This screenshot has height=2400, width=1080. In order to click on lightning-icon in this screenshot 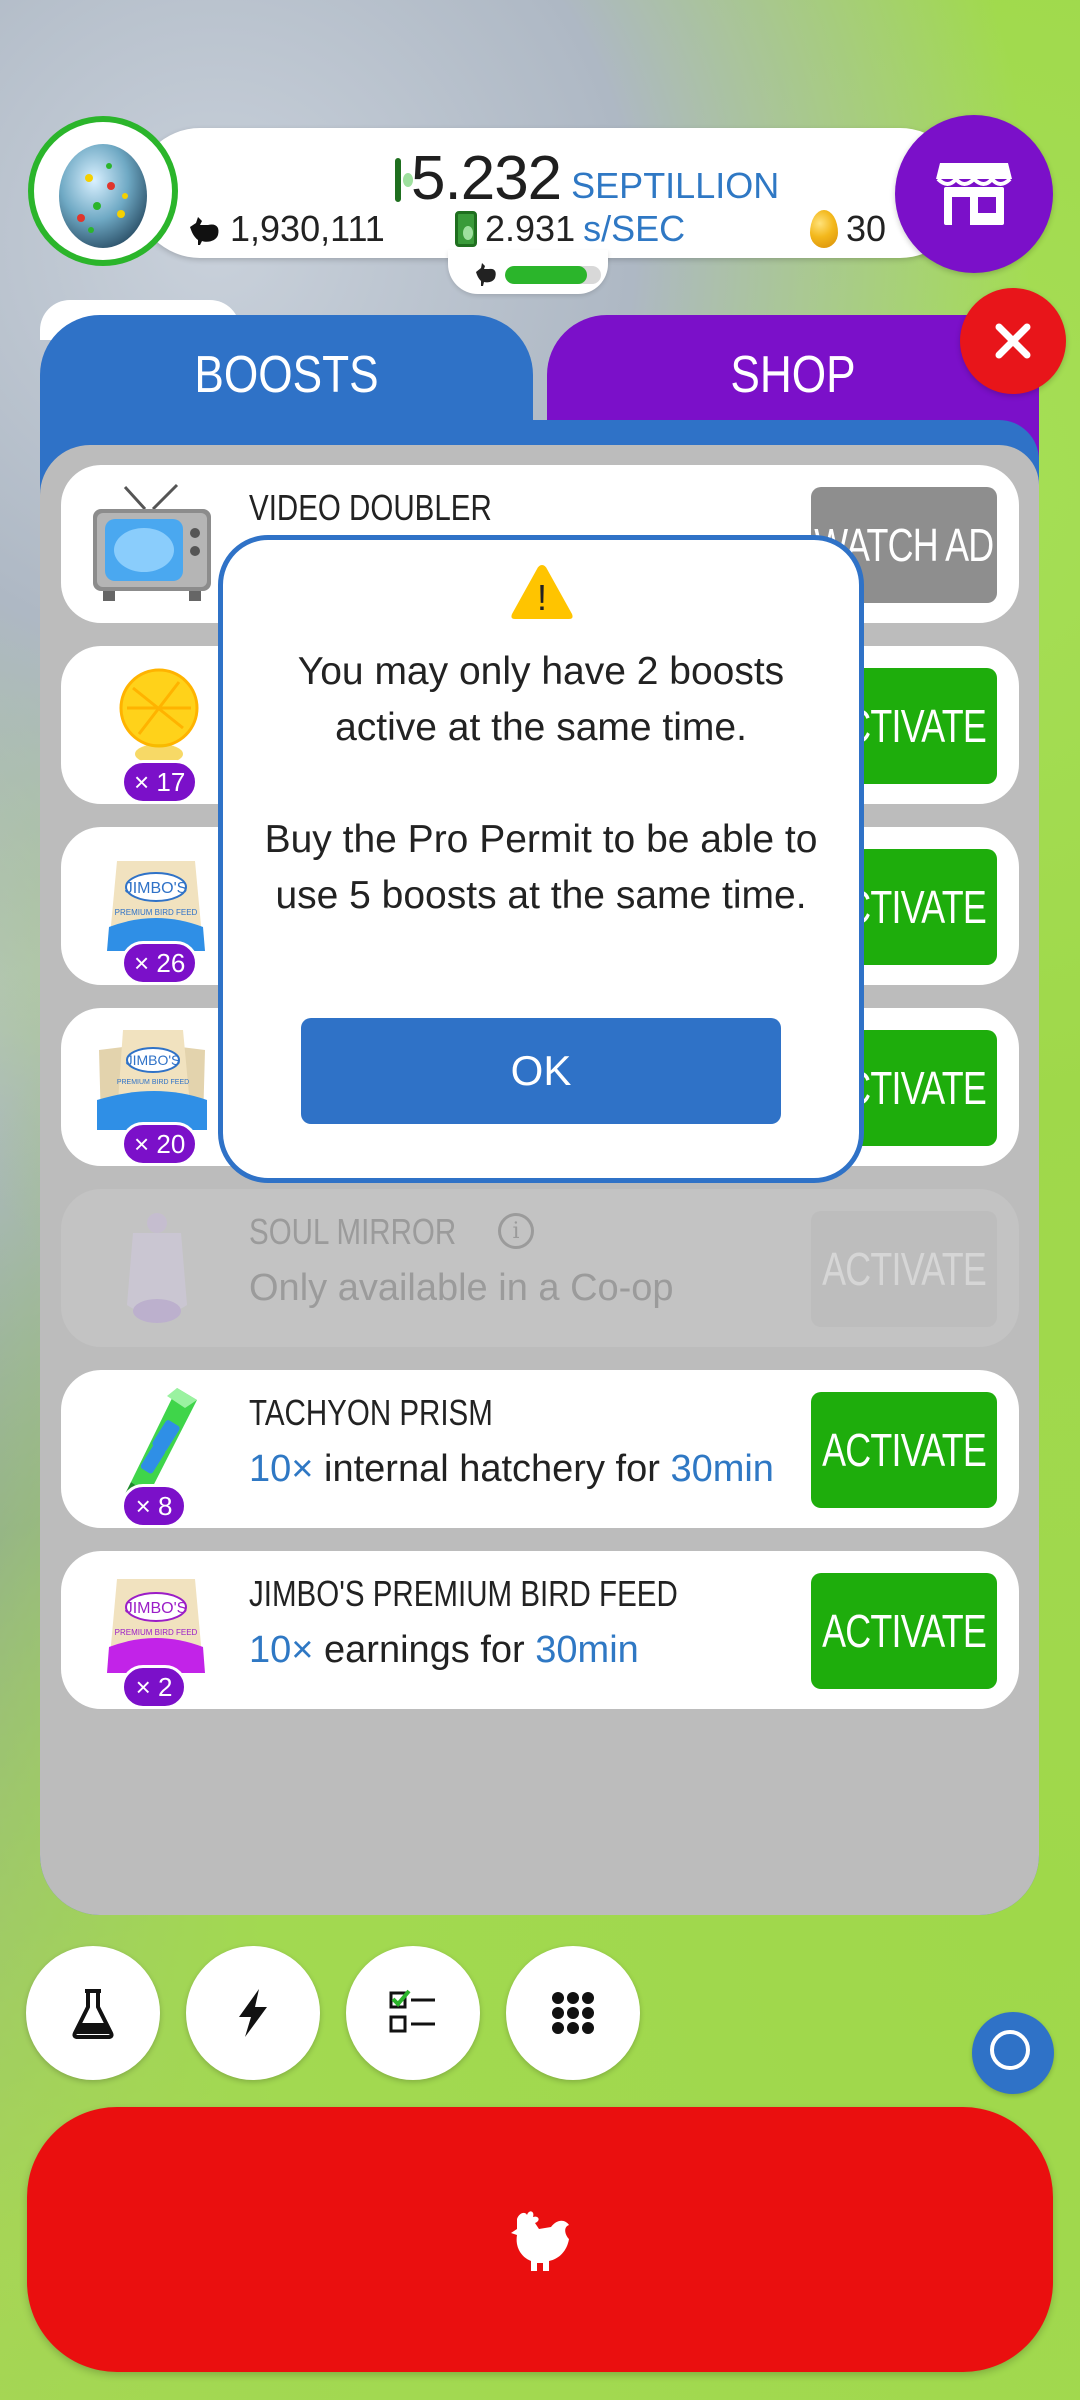, I will do `click(253, 2013)`.